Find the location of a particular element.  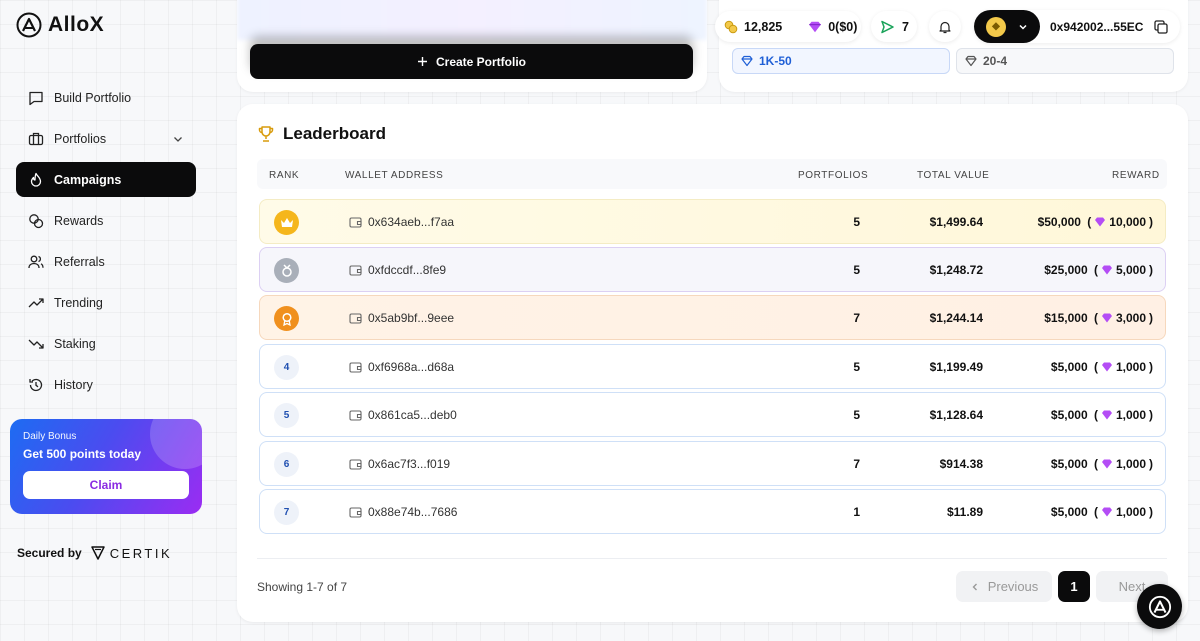

create-portfolio-card: Create Portfolio is located at coordinates (472, 46).